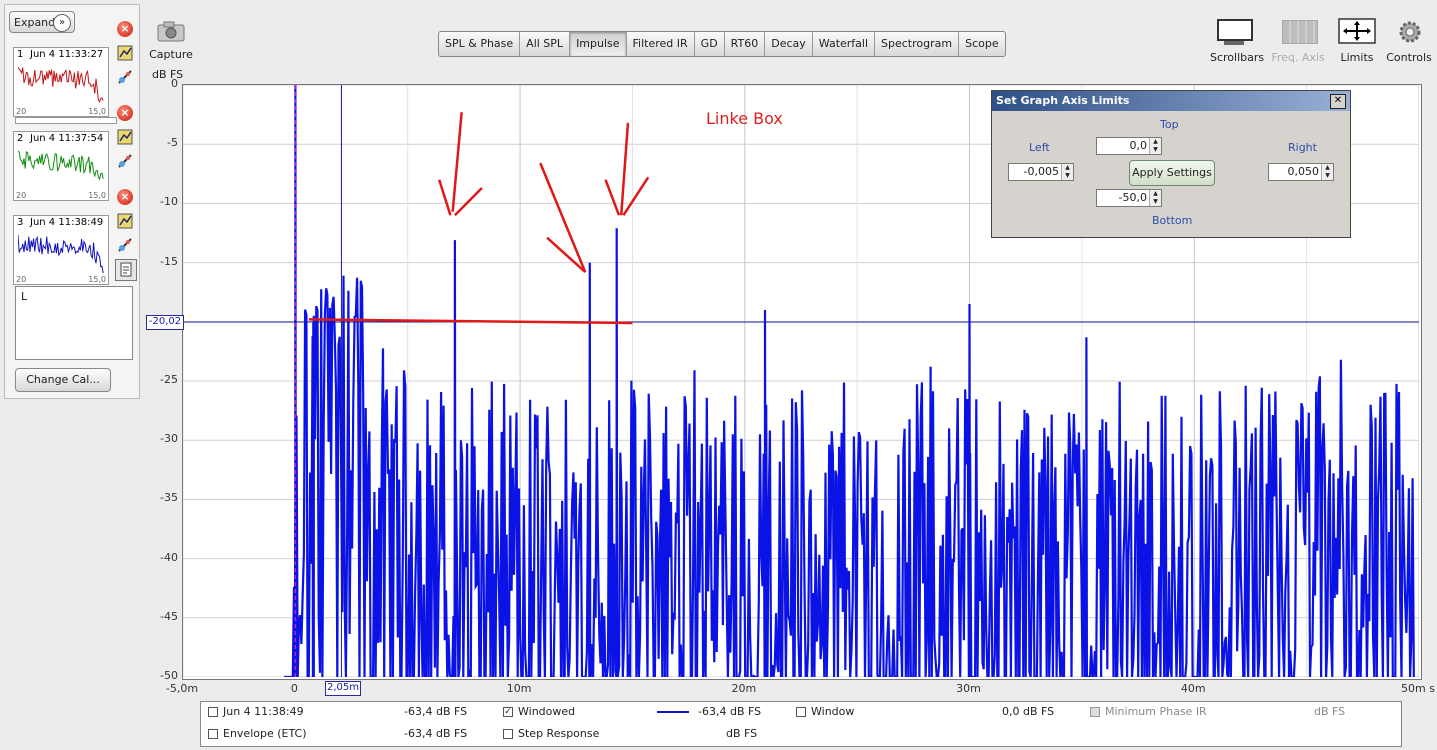  Describe the element at coordinates (1169, 124) in the screenshot. I see `top-label: Top` at that location.